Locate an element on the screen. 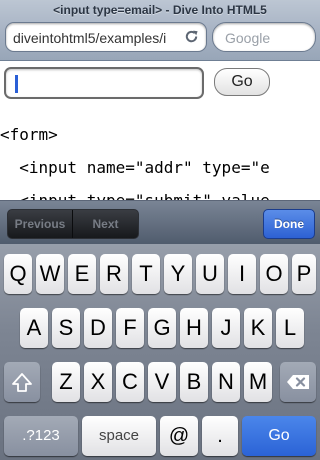  keyboard-row-3: Z X C V B N M is located at coordinates (160, 383).